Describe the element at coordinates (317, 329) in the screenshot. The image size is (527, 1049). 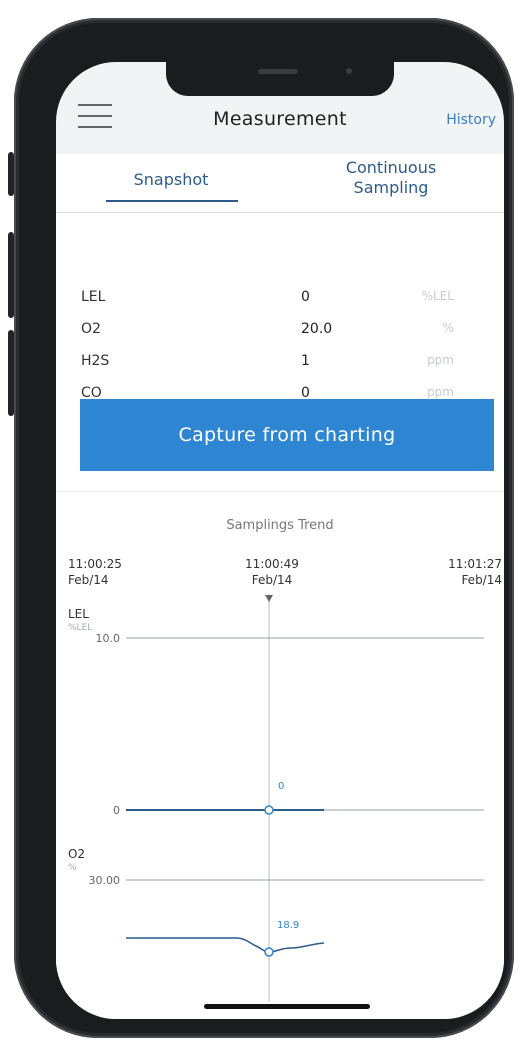
I see `reading-value: 20.0` at that location.